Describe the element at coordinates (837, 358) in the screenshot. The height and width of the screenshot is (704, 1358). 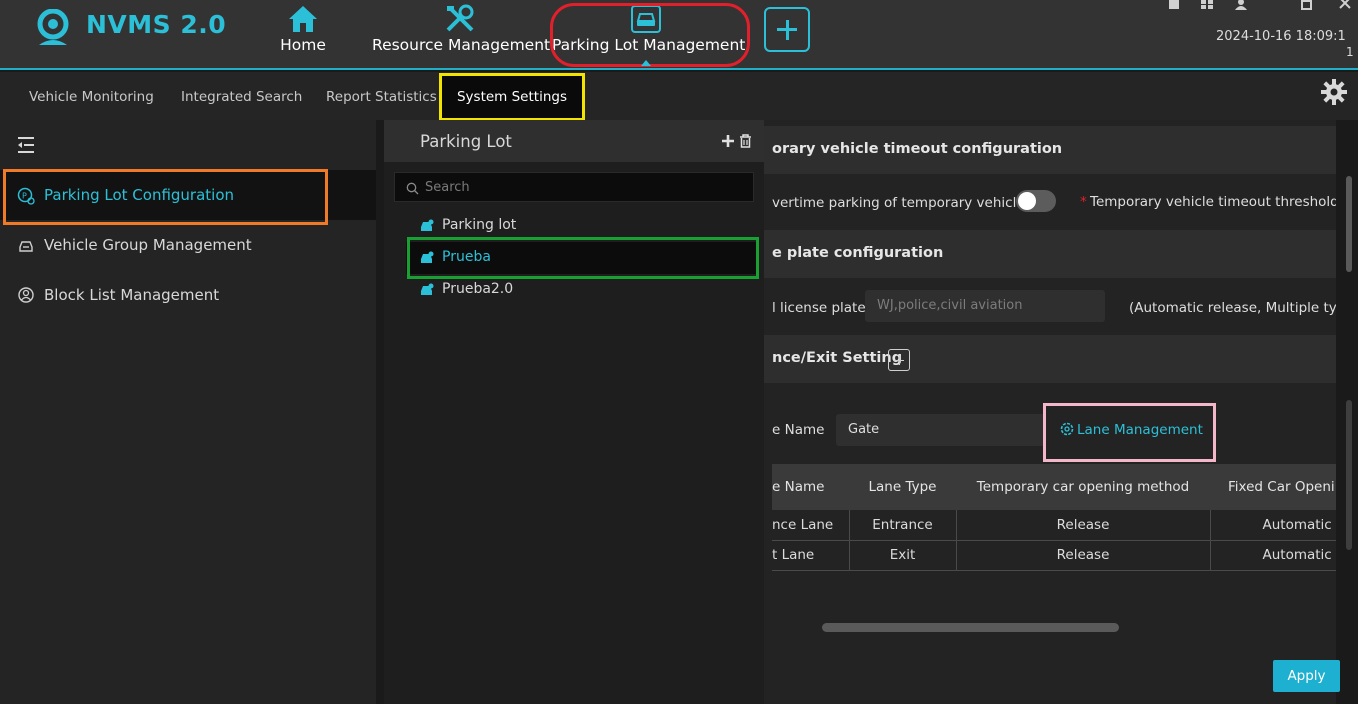
I see `section-title: nce/Exit Setting` at that location.